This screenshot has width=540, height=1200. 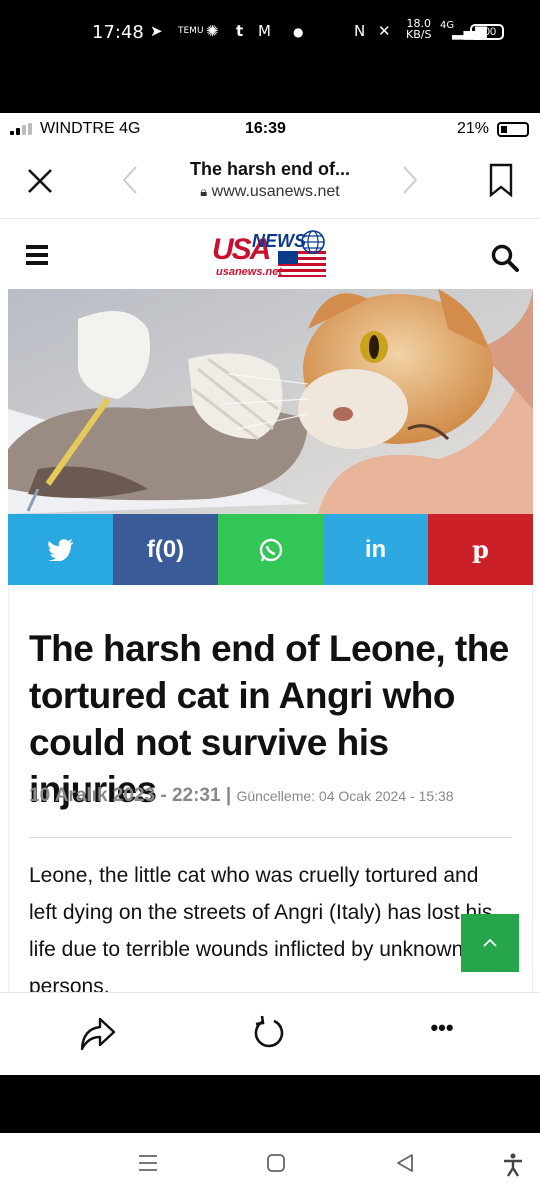 I want to click on temu-icon: TEMU, so click(x=191, y=31).